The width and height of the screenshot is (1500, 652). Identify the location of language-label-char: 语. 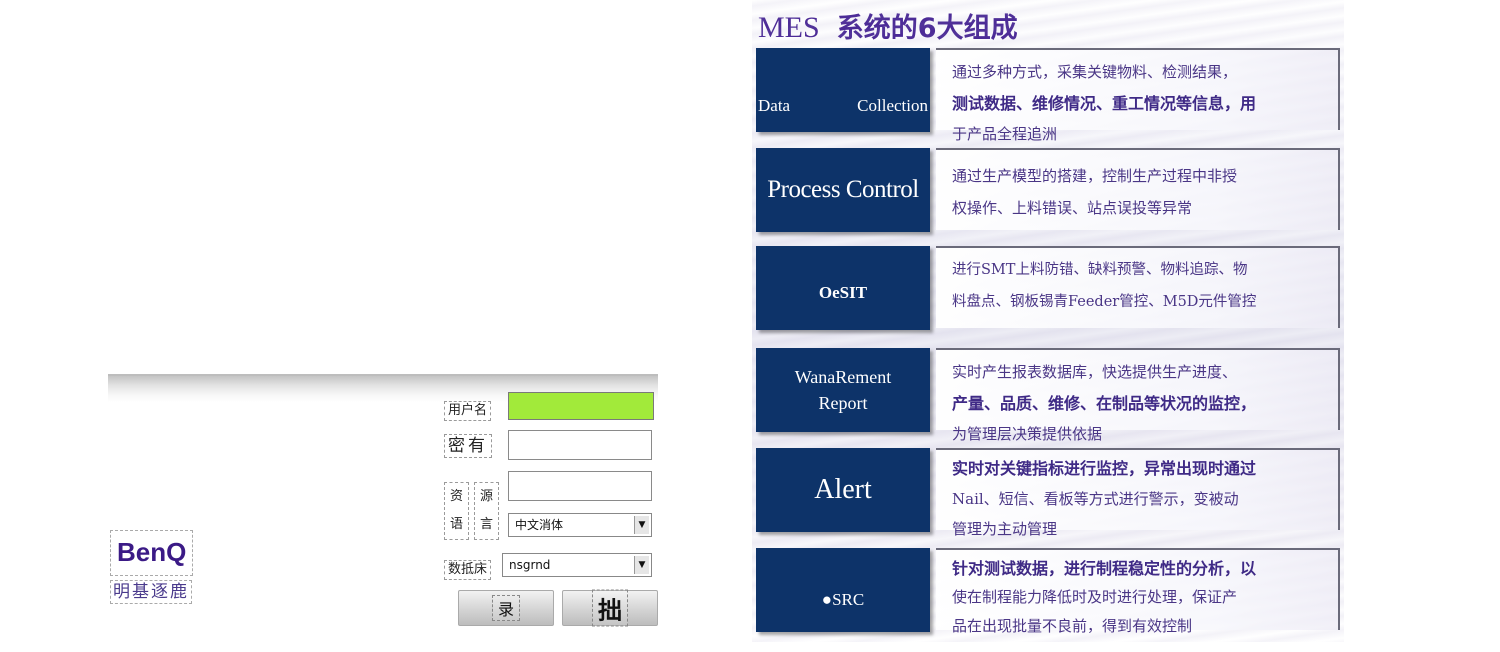
(457, 524).